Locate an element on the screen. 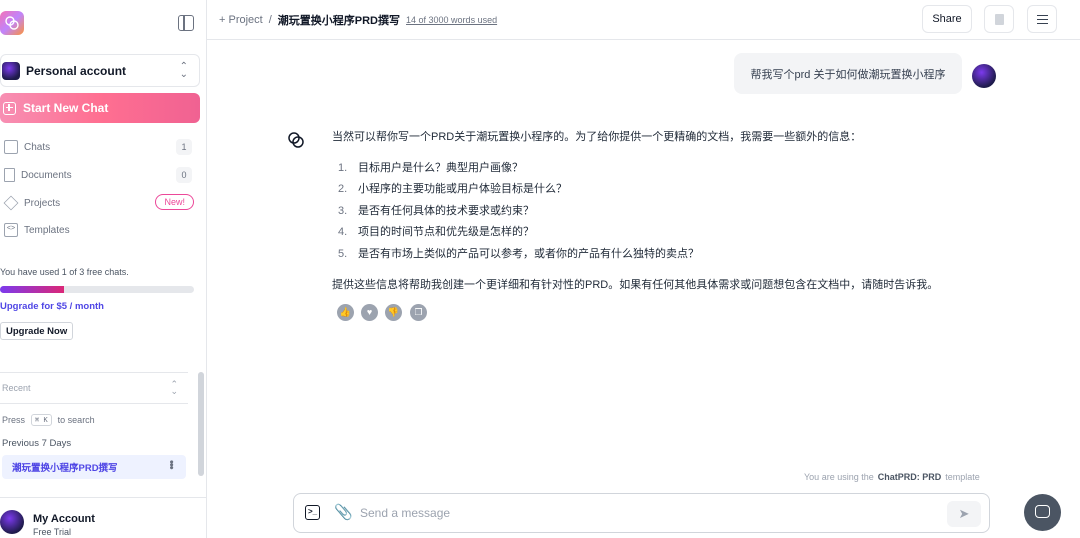 The height and width of the screenshot is (538, 1080). list-number: 5. is located at coordinates (343, 254).